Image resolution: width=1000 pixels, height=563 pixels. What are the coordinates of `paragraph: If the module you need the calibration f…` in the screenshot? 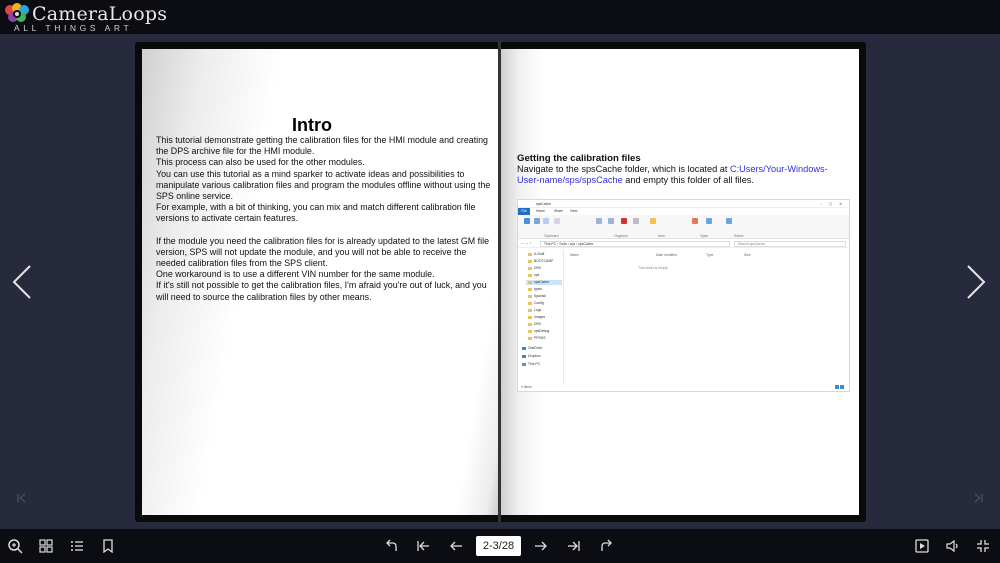 It's located at (323, 252).